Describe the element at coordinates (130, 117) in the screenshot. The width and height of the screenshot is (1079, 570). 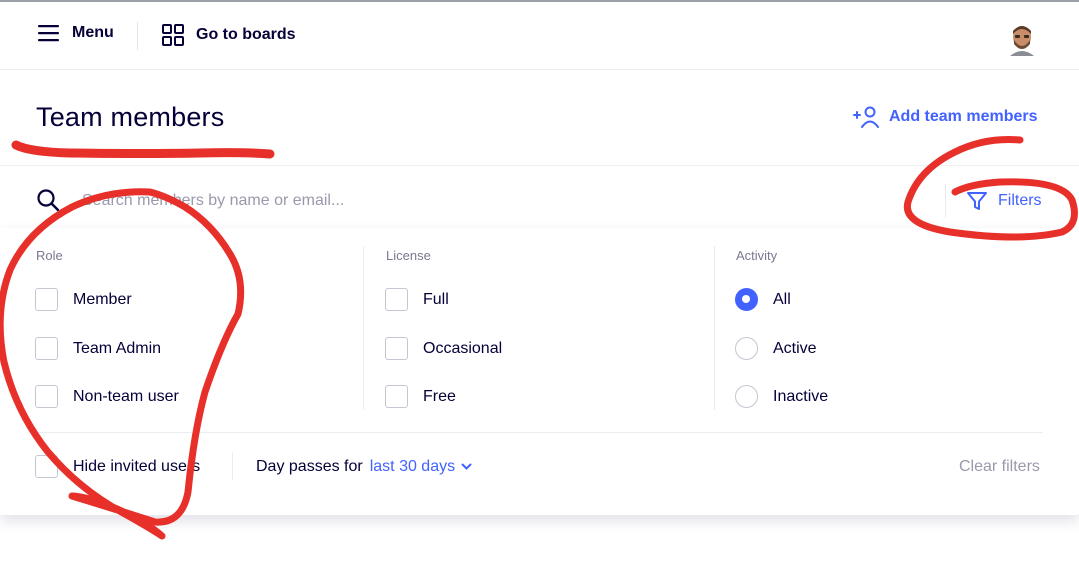
I see `page-title: Team members` at that location.